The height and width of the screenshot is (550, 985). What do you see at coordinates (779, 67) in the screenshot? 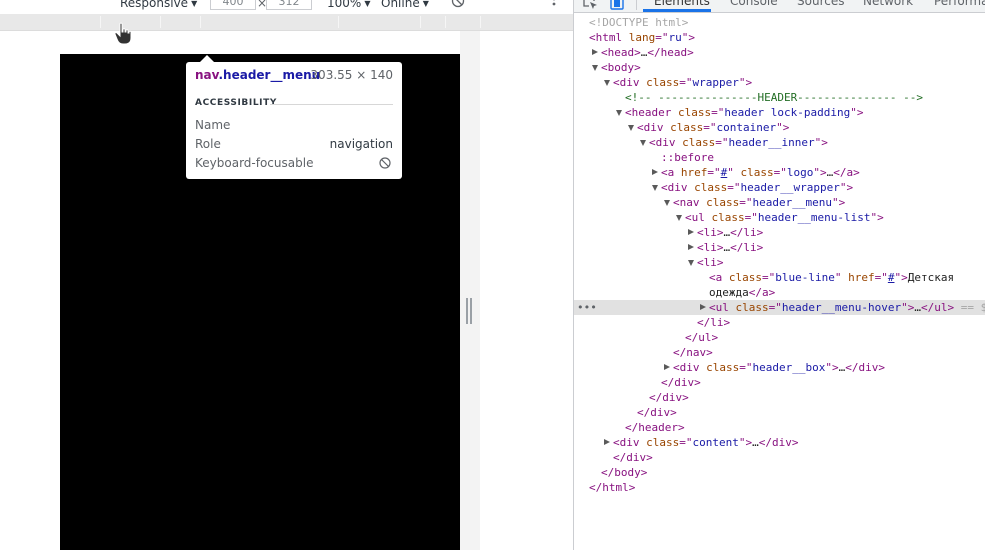
I see `dom-node: <body>` at bounding box center [779, 67].